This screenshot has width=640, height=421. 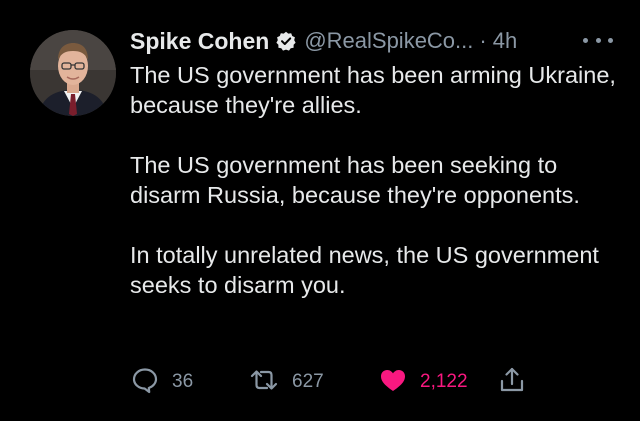 I want to click on more-options-icon, so click(x=598, y=40).